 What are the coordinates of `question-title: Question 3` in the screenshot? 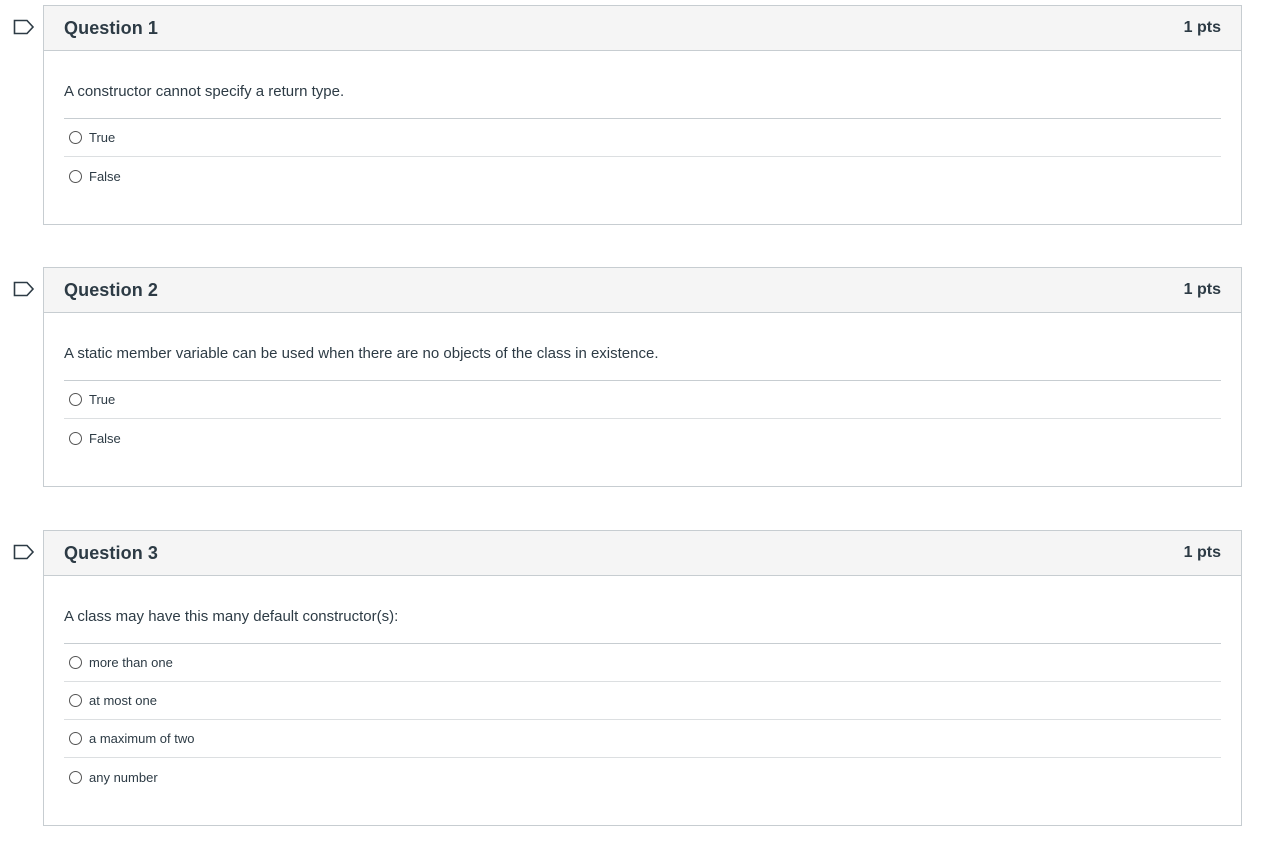 It's located at (111, 552).